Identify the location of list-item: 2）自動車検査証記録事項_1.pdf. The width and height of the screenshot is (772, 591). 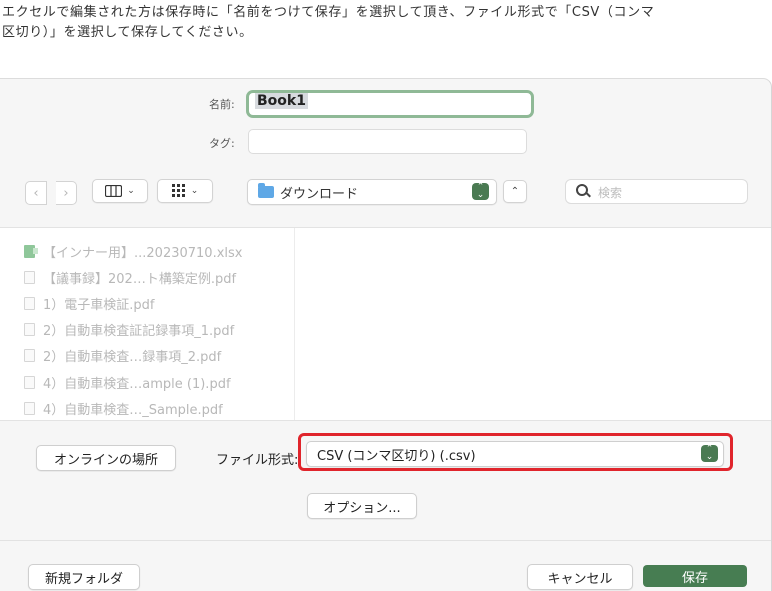
(155, 330).